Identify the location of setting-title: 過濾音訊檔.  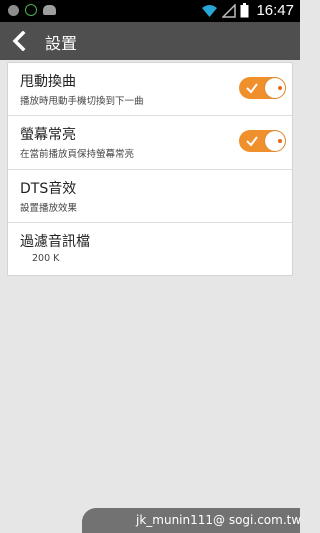
(55, 242).